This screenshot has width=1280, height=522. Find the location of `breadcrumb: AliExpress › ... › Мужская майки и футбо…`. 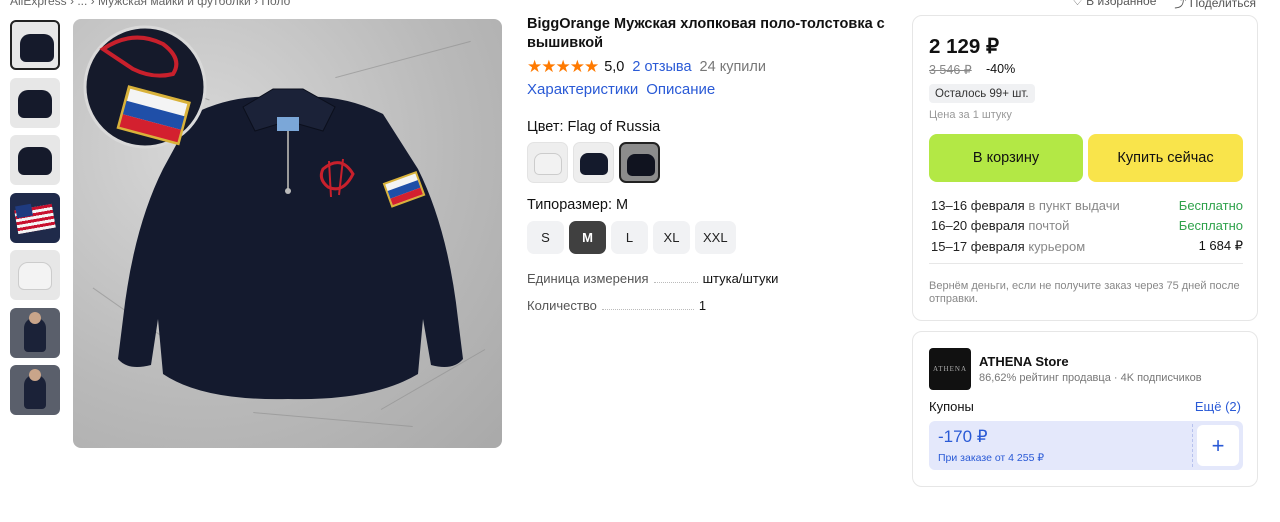

breadcrumb: AliExpress › ... › Мужская майки и футбо… is located at coordinates (150, 4).